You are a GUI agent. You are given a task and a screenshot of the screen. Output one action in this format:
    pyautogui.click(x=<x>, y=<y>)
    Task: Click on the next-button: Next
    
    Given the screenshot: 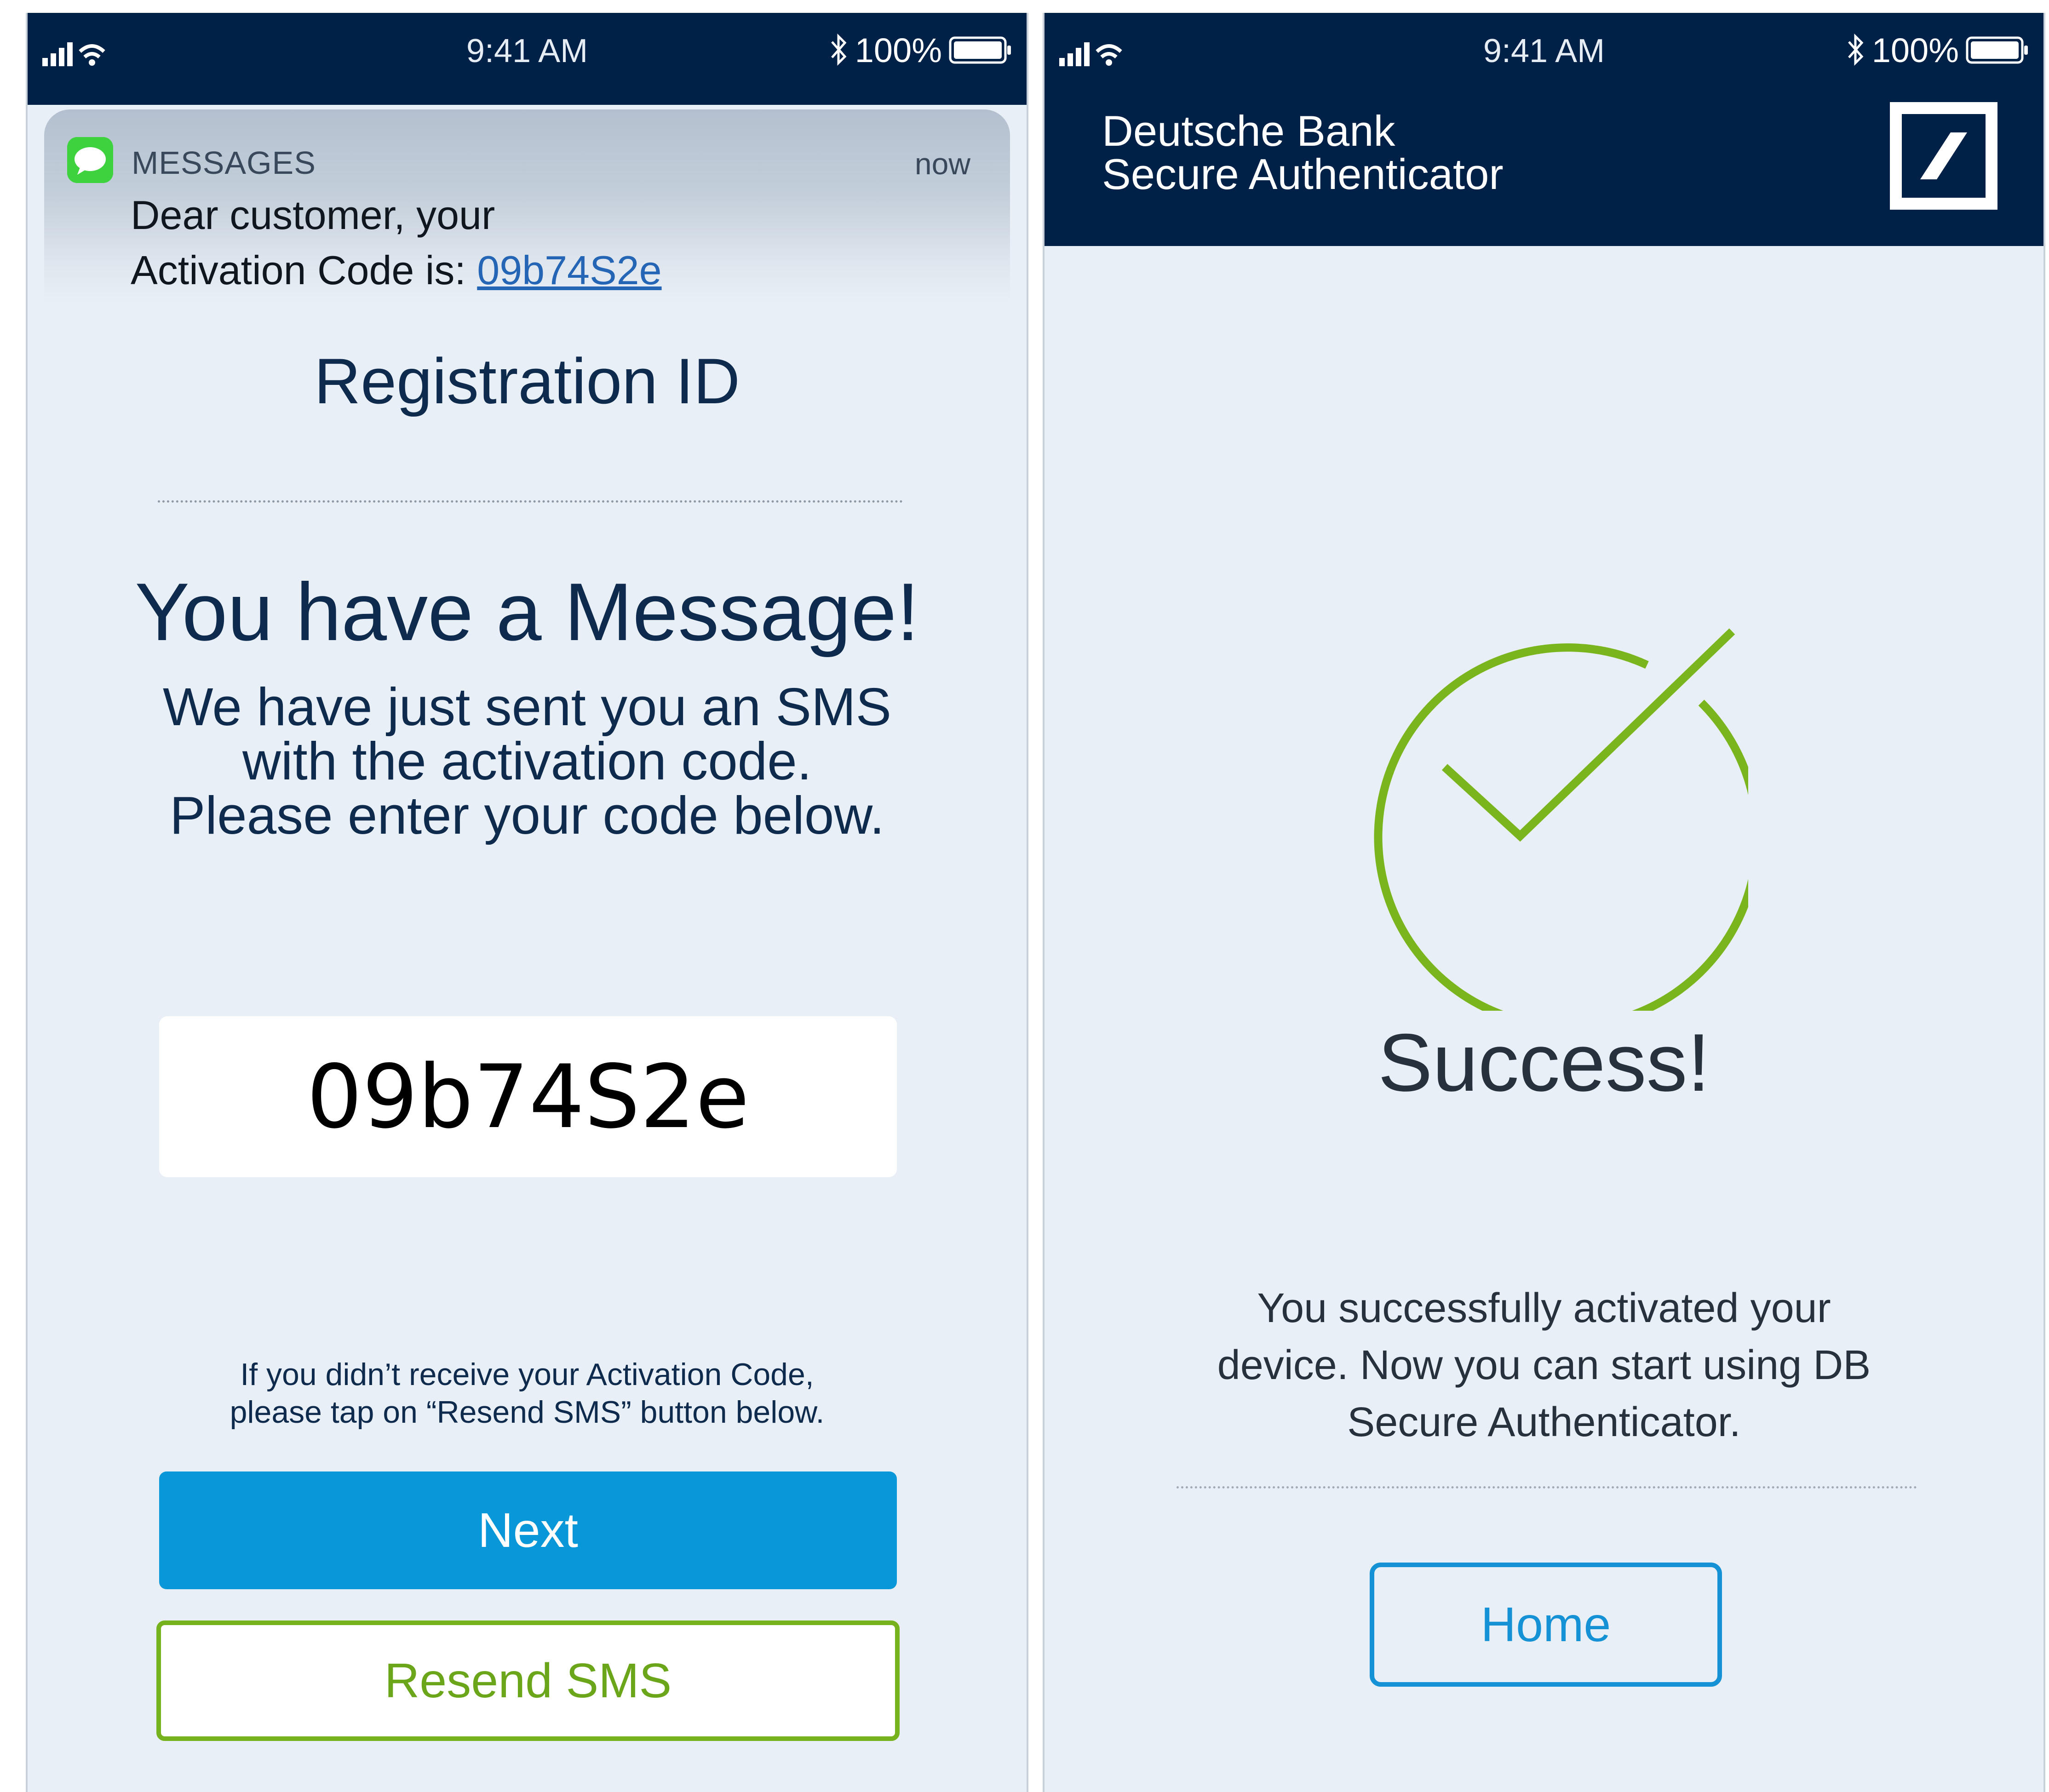 What is the action you would take?
    pyautogui.click(x=528, y=1530)
    